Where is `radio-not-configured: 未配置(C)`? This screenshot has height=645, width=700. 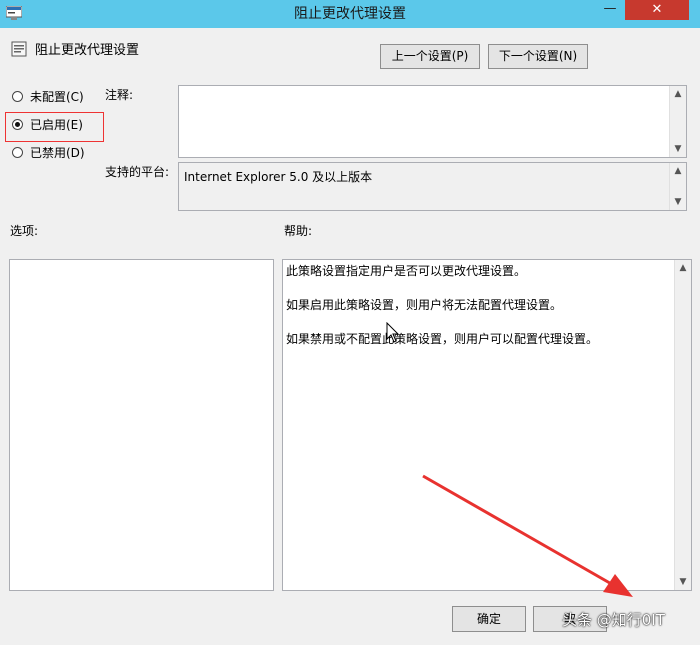
radio-not-configured: 未配置(C) is located at coordinates (57, 97).